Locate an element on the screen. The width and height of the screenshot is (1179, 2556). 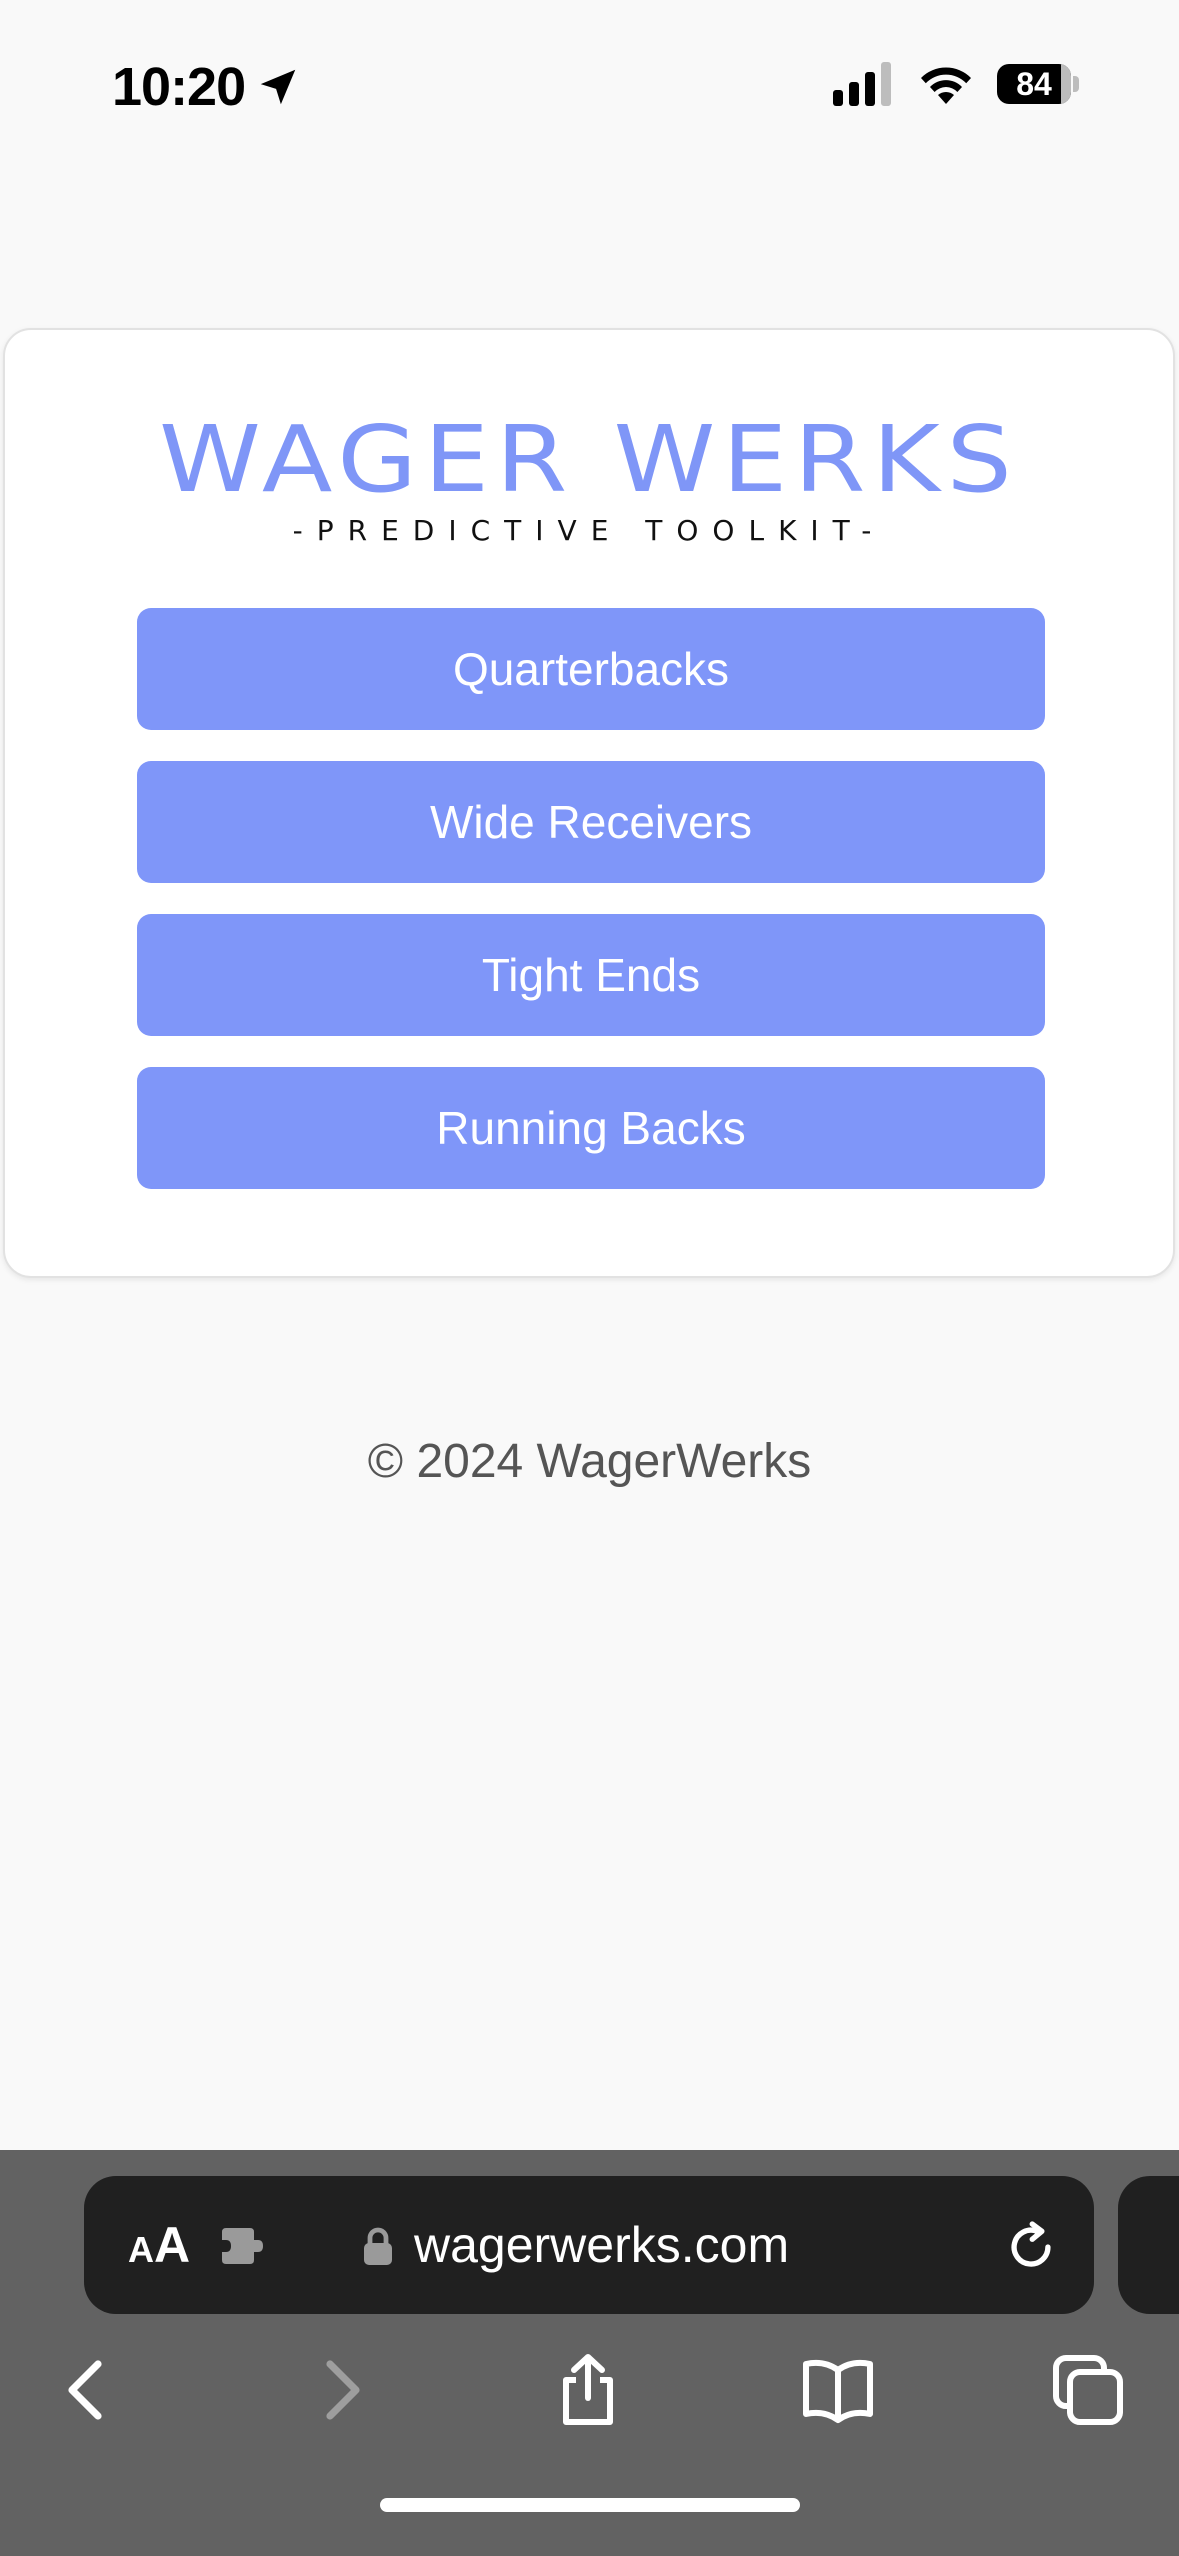
status-bar: 10:20 84 is located at coordinates (589, 90).